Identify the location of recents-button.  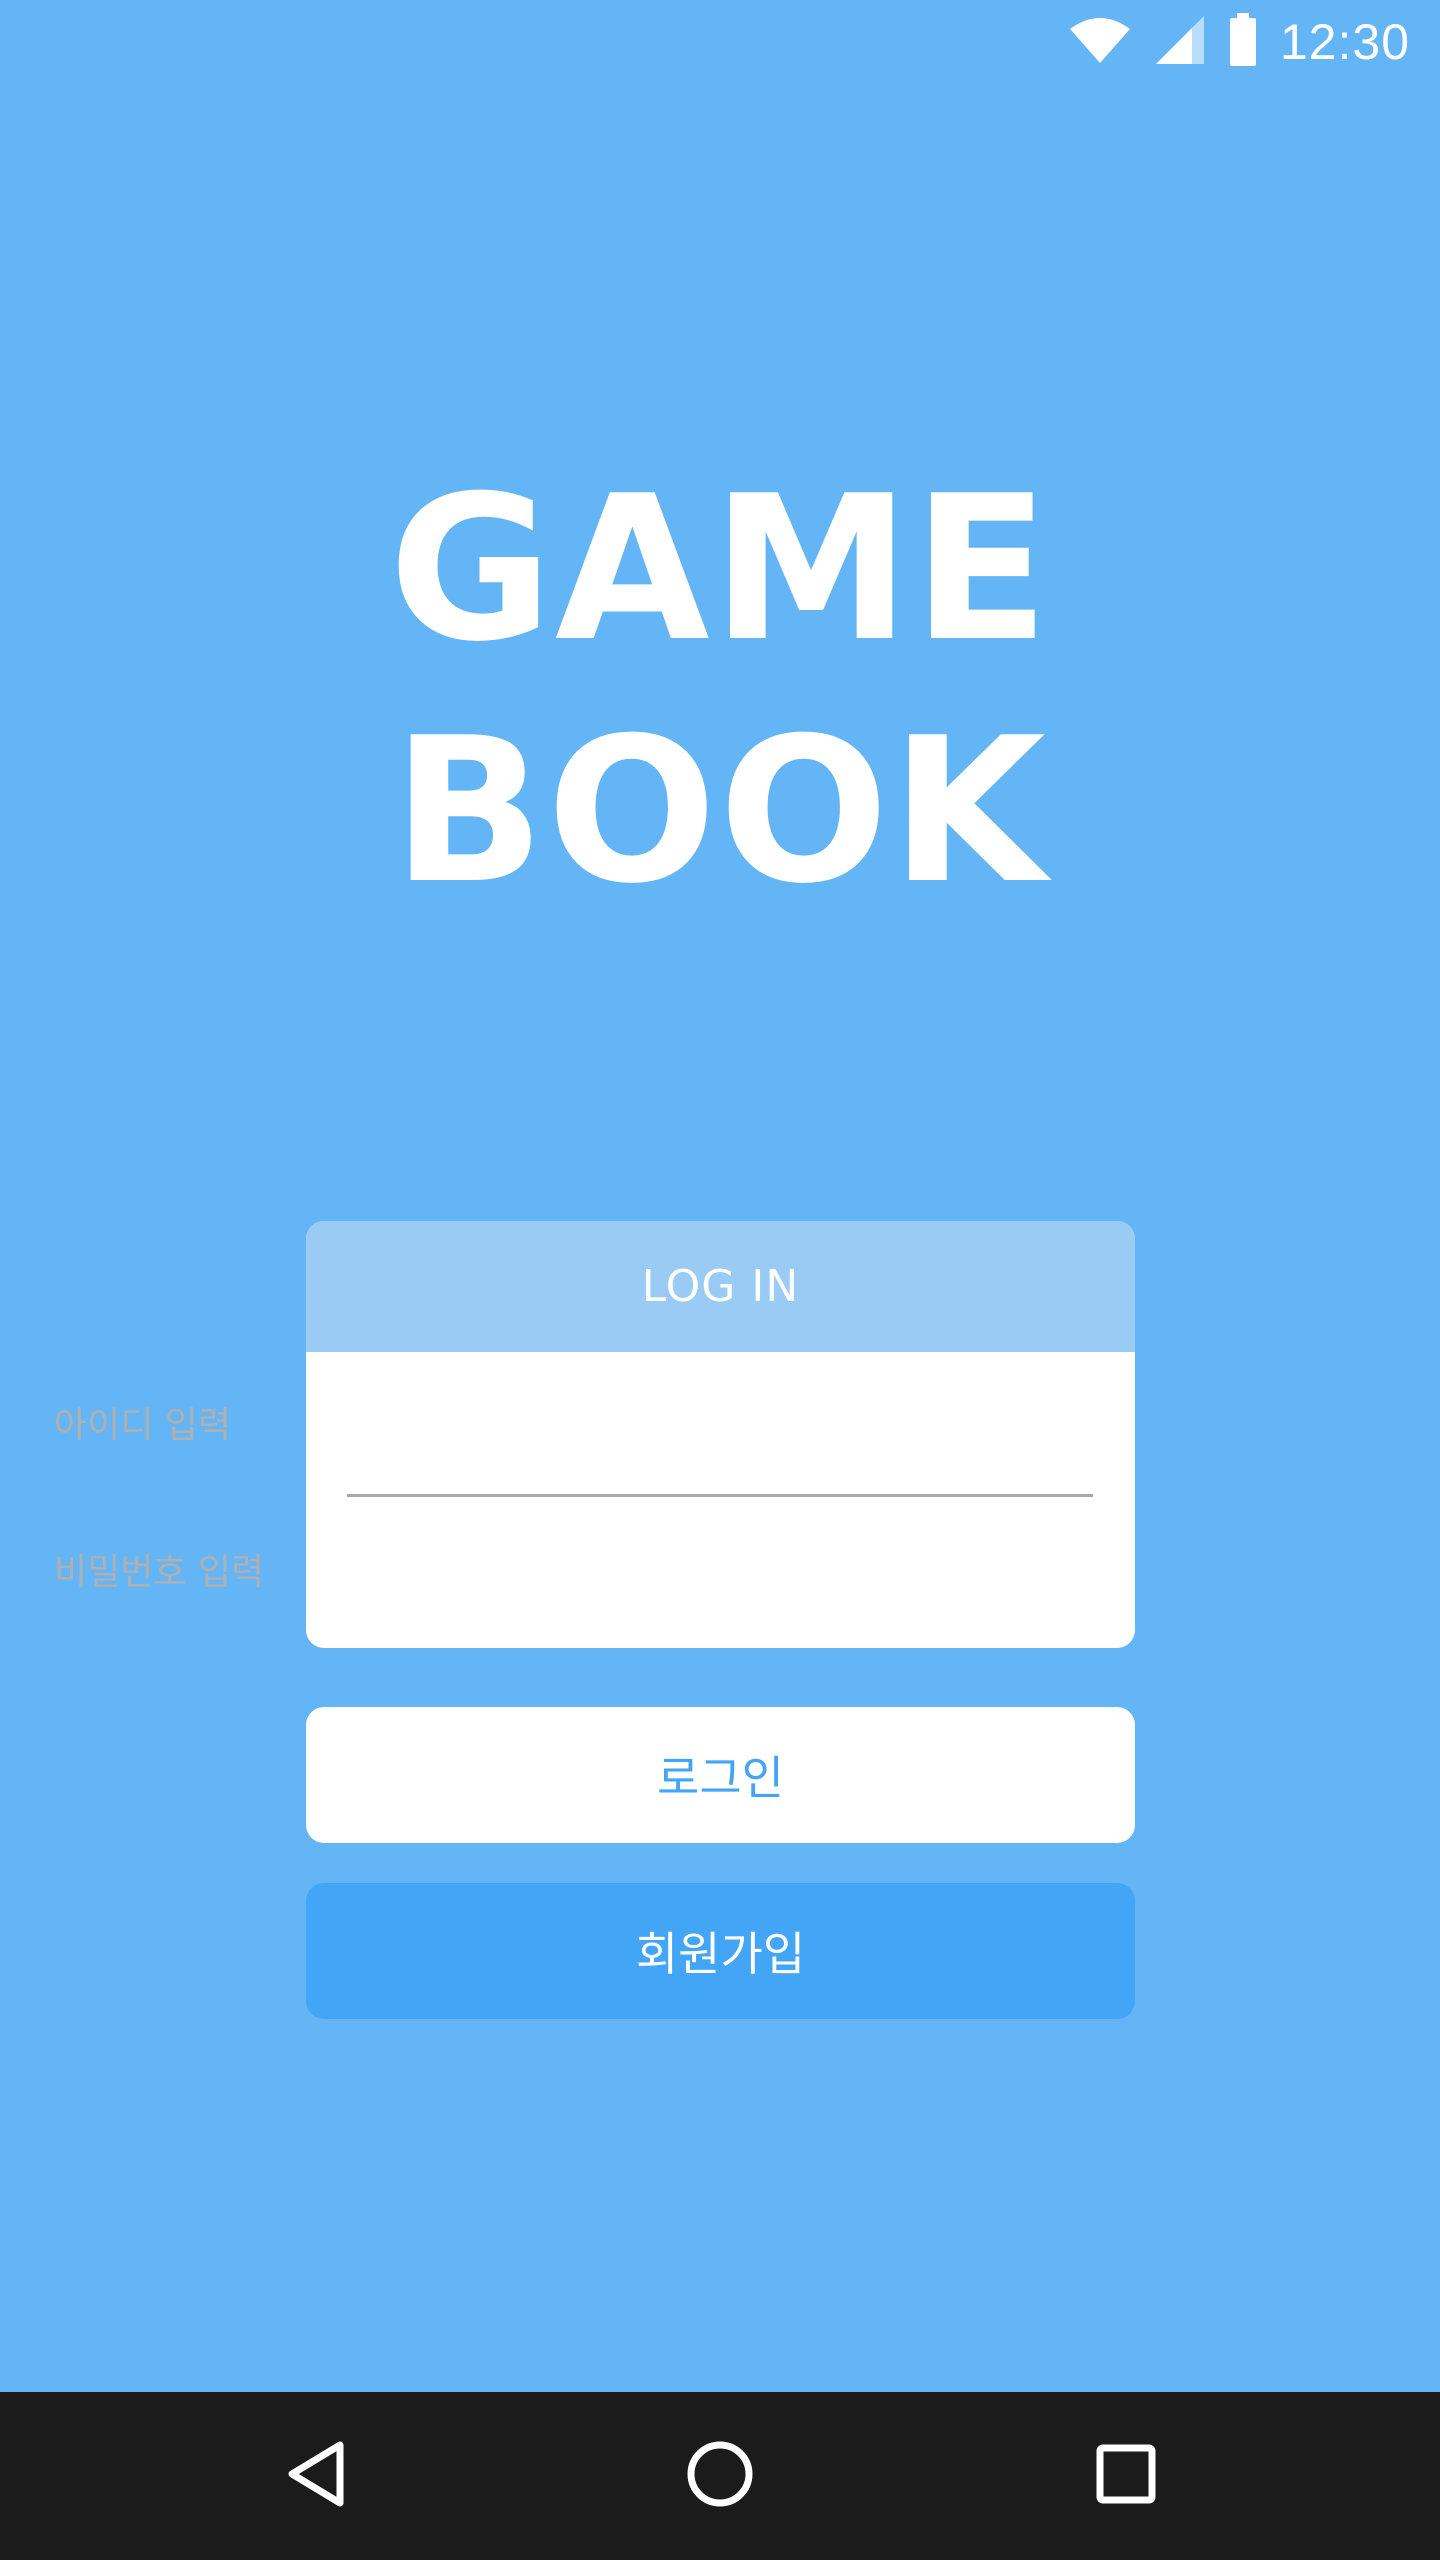
(1126, 2476).